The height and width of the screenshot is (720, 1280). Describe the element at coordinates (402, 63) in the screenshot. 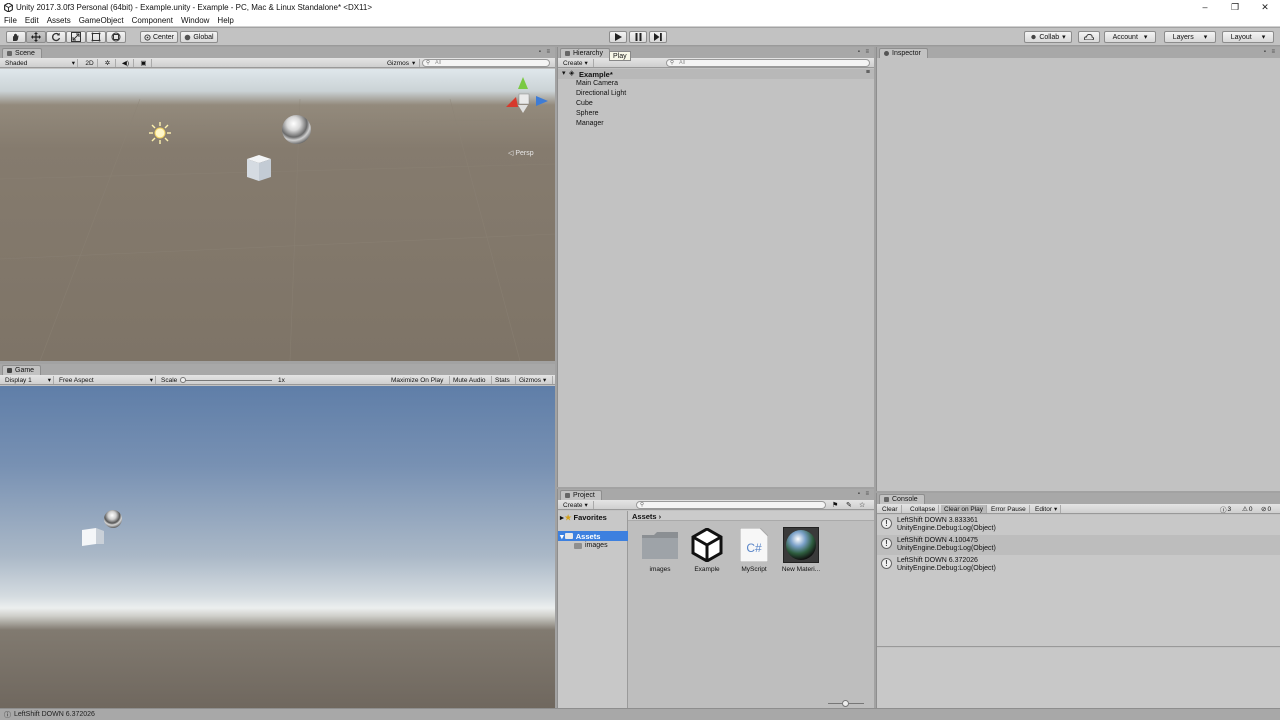

I see `scene-gizmos-dropdown: Gizmos ▾` at that location.